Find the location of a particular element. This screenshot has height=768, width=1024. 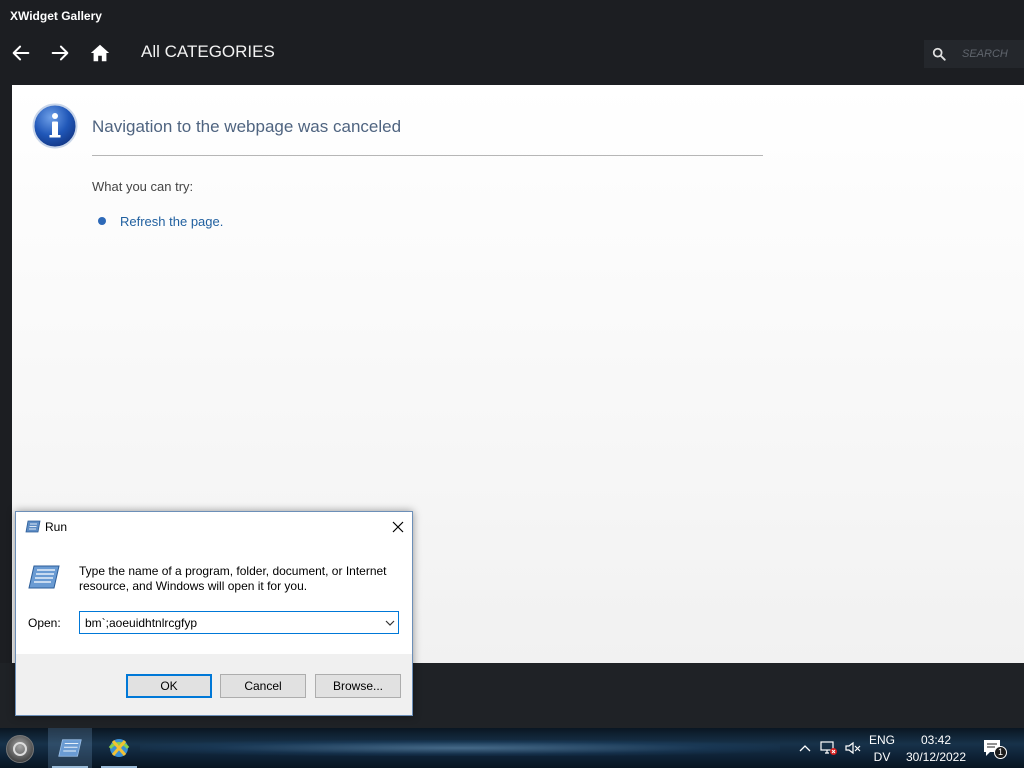

refresh-link: Refresh the page. is located at coordinates (171, 221).